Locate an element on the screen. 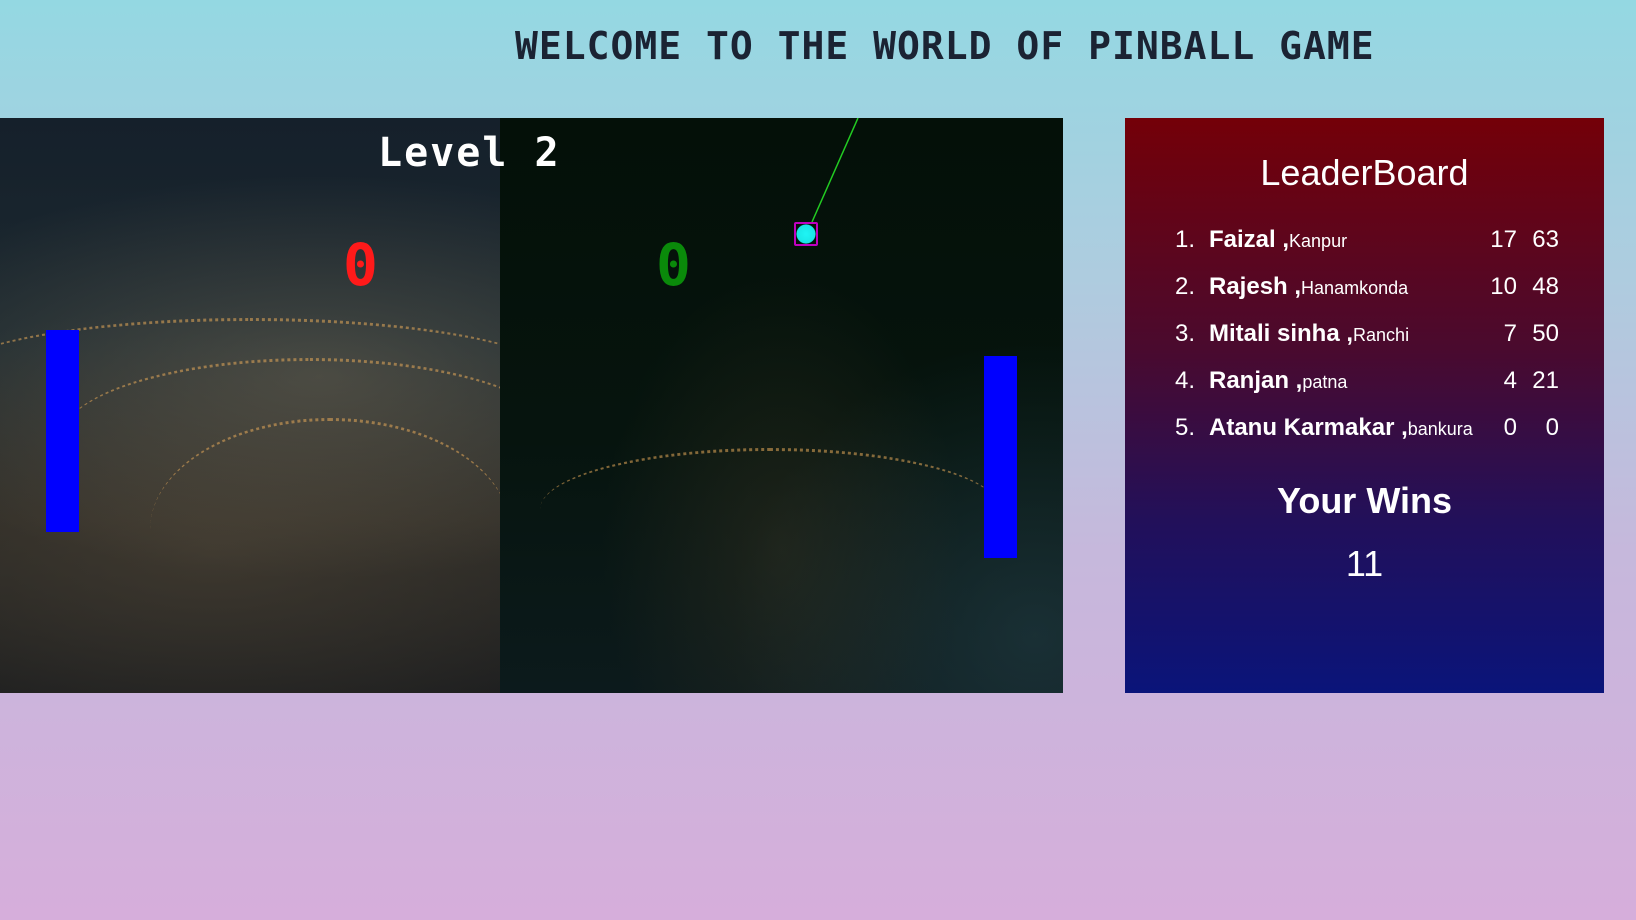  your-wins-value: 11 is located at coordinates (1364, 563).